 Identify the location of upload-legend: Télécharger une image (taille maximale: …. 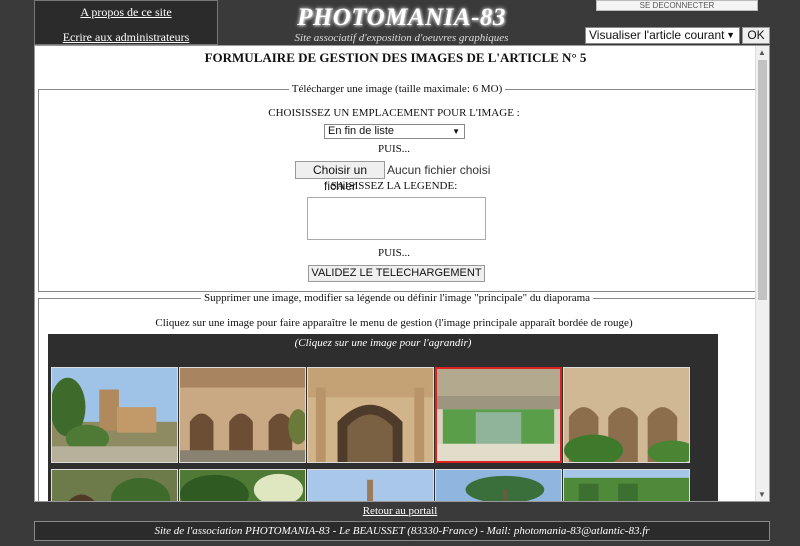
(397, 89).